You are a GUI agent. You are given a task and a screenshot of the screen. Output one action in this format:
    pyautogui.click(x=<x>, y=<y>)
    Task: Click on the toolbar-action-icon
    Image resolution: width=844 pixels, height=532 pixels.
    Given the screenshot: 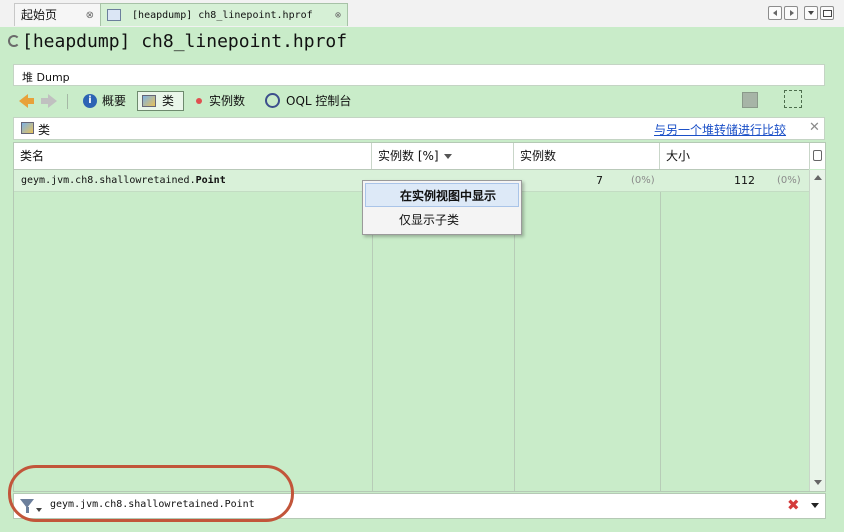 What is the action you would take?
    pyautogui.click(x=750, y=100)
    